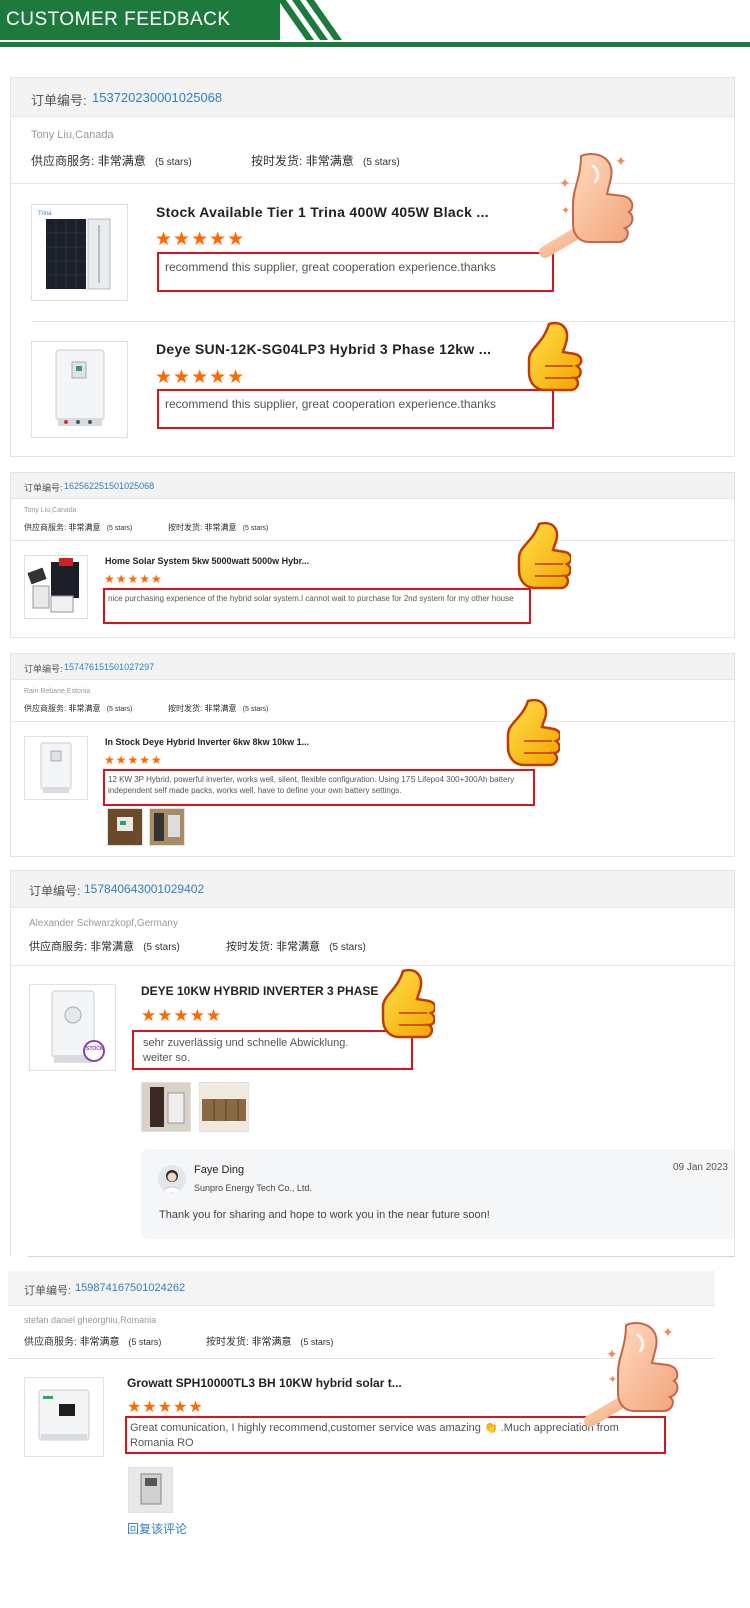 This screenshot has height=1608, width=750. What do you see at coordinates (157, 97) in the screenshot?
I see `order-number: 153720230001025068` at bounding box center [157, 97].